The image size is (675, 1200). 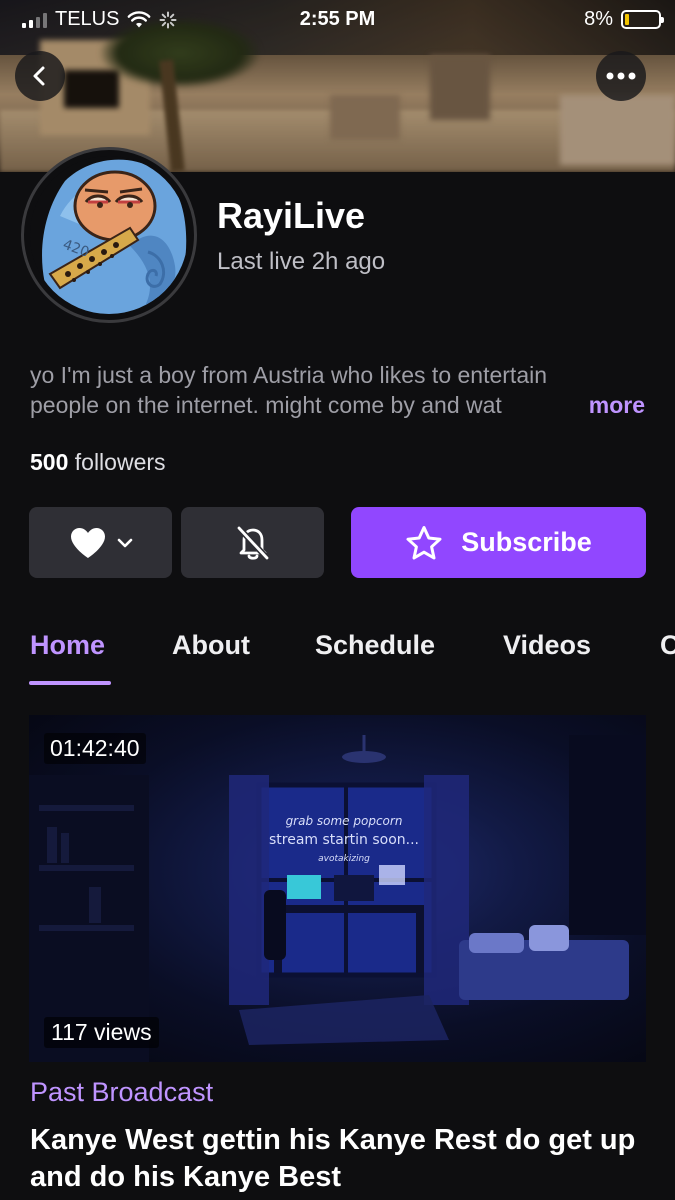 I want to click on tab-videos: Videos, so click(x=547, y=645).